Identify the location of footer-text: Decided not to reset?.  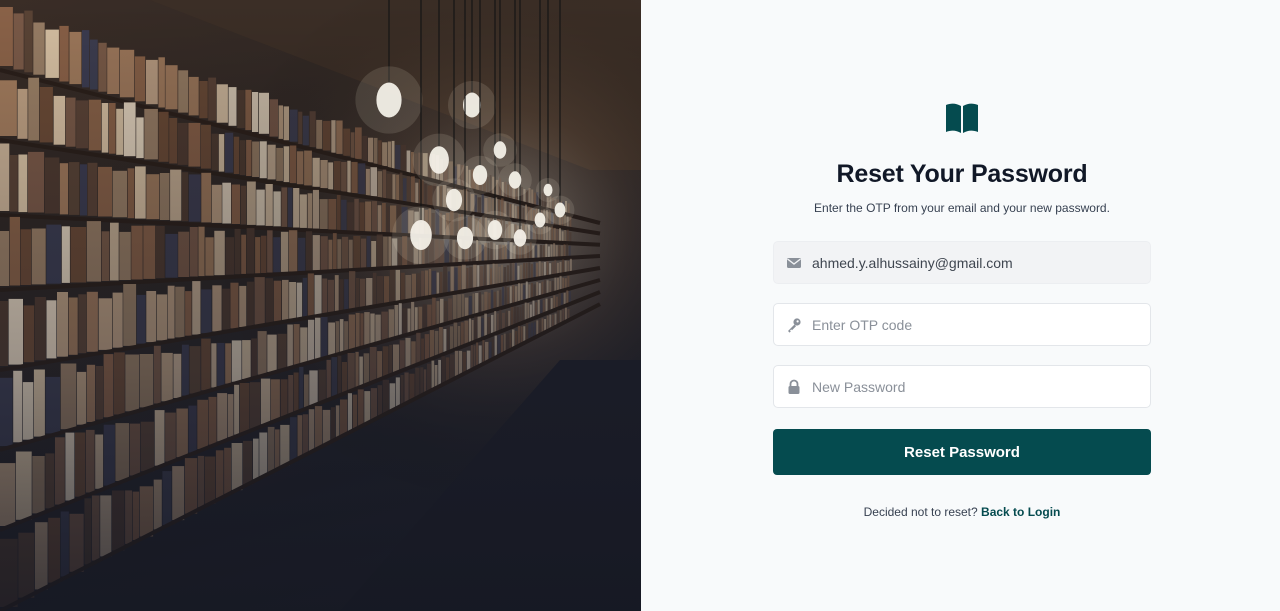
(920, 512).